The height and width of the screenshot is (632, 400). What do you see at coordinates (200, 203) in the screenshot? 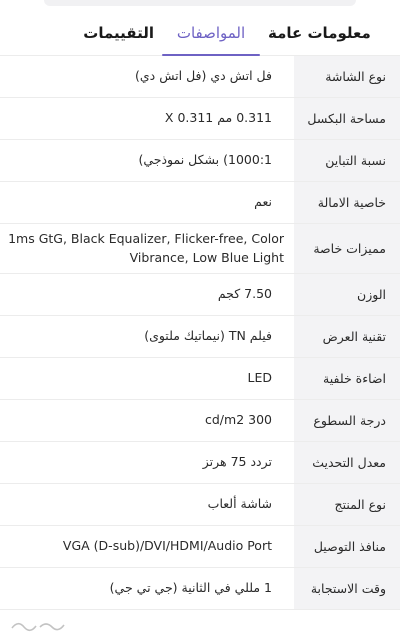
I see `spec-row-tilt: خاصية الامالة نعم` at bounding box center [200, 203].